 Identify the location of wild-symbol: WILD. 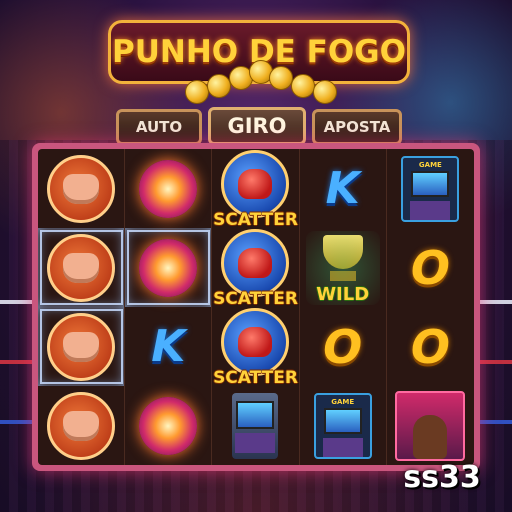
(342, 267).